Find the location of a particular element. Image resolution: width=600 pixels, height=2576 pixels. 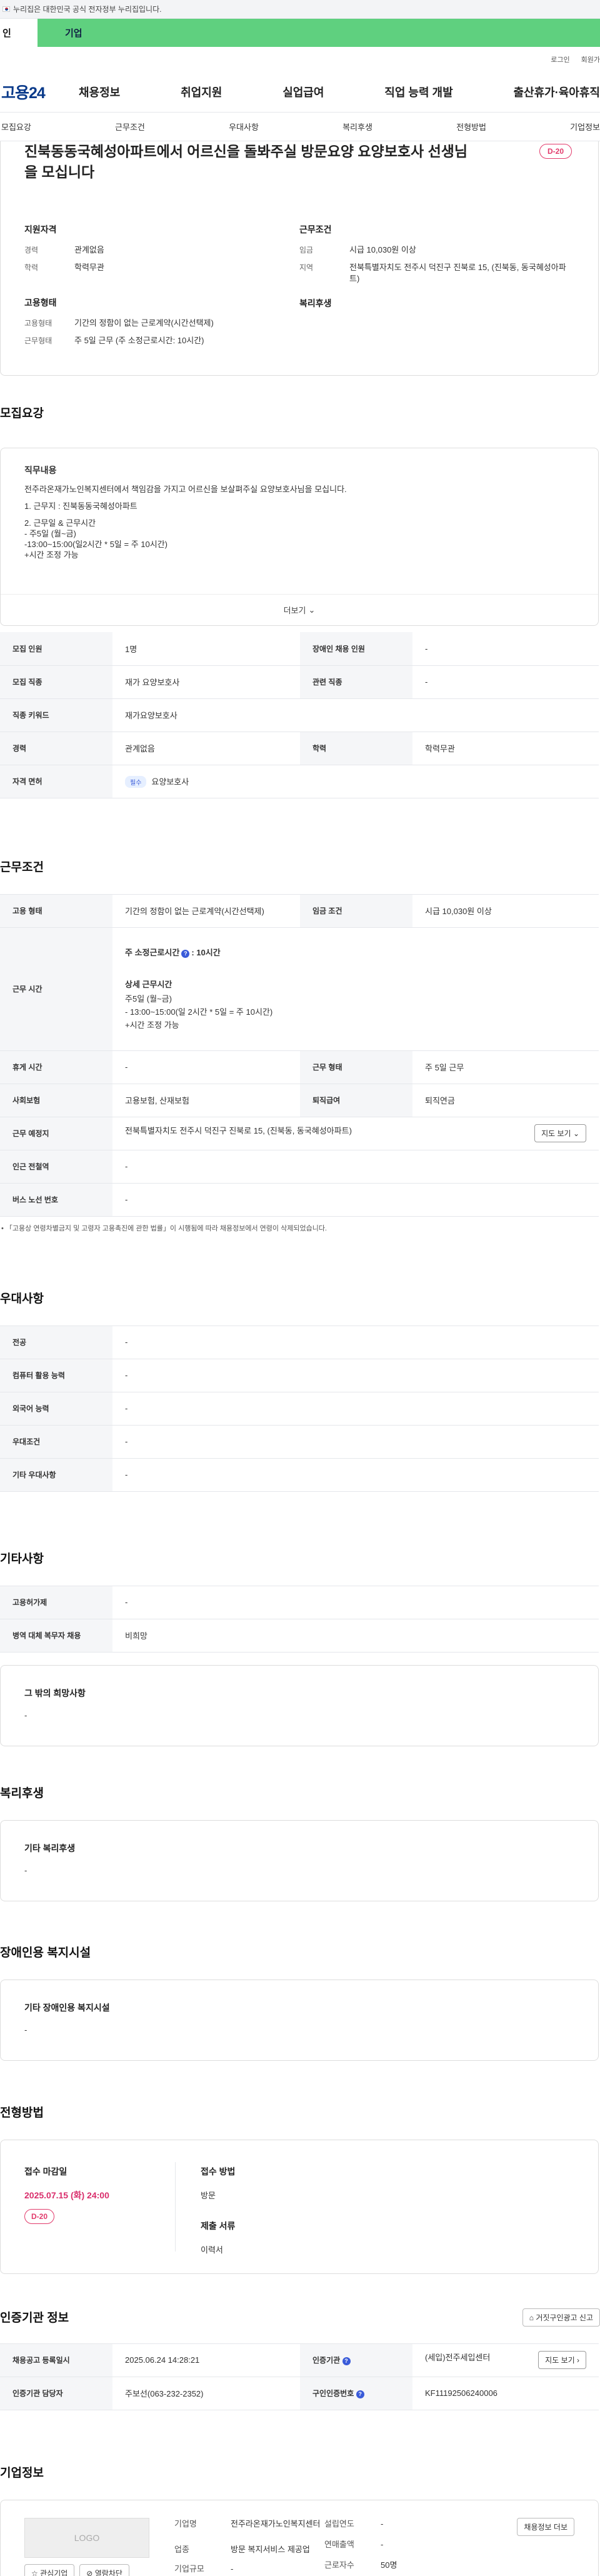

duty-line: -13:00~15:00(일2시간 * 5일 = 주 10시간) is located at coordinates (96, 544).